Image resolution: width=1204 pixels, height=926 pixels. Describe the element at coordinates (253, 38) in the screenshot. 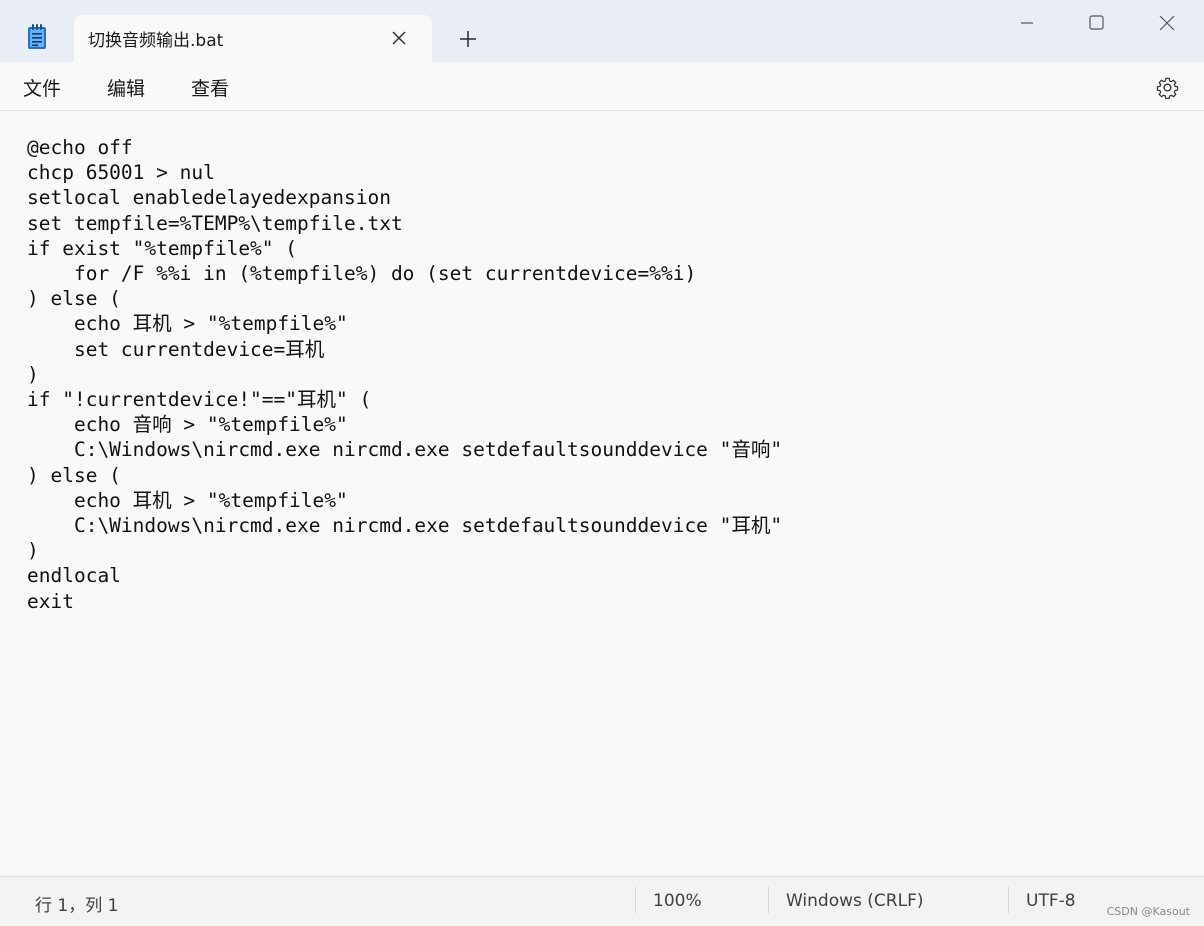

I see `tab-file: 切换音频输出.bat` at that location.